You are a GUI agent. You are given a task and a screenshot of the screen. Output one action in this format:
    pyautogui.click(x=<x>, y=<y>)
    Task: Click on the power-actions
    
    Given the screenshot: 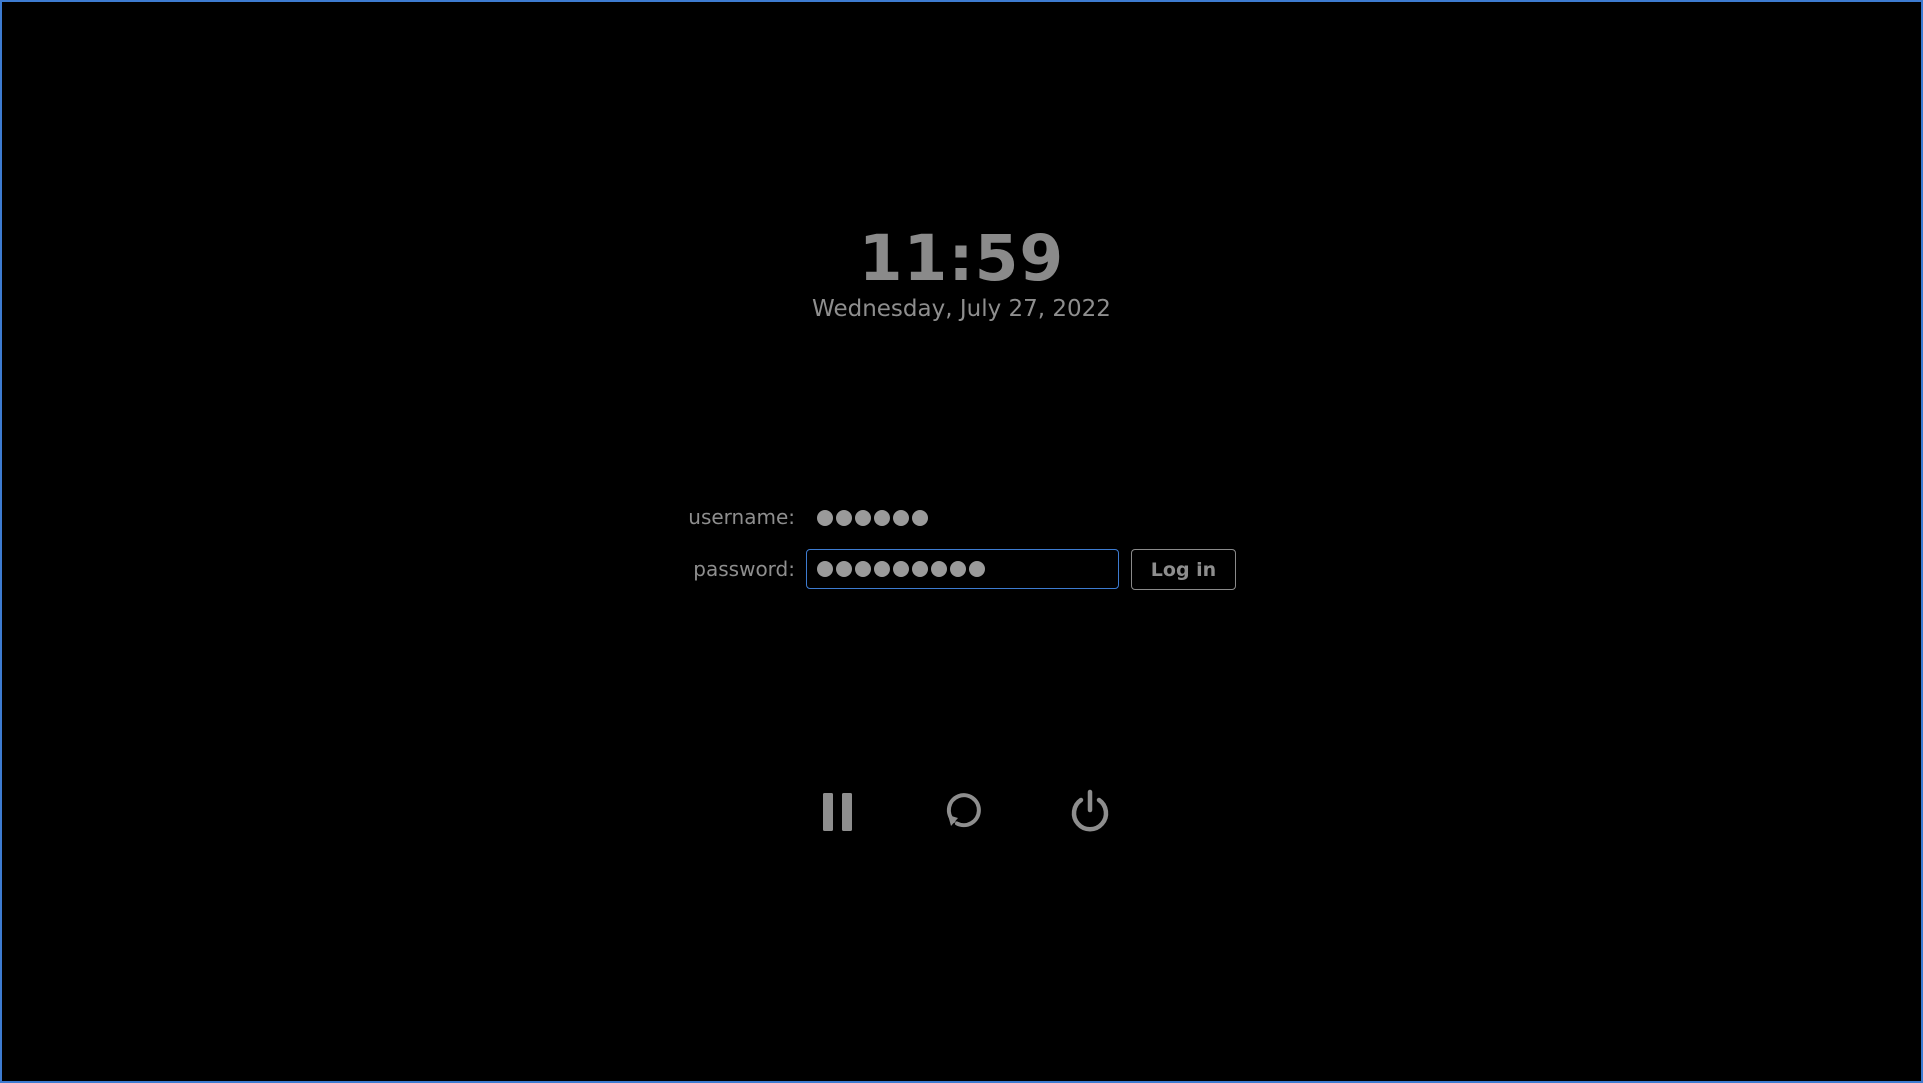 What is the action you would take?
    pyautogui.click(x=961, y=812)
    